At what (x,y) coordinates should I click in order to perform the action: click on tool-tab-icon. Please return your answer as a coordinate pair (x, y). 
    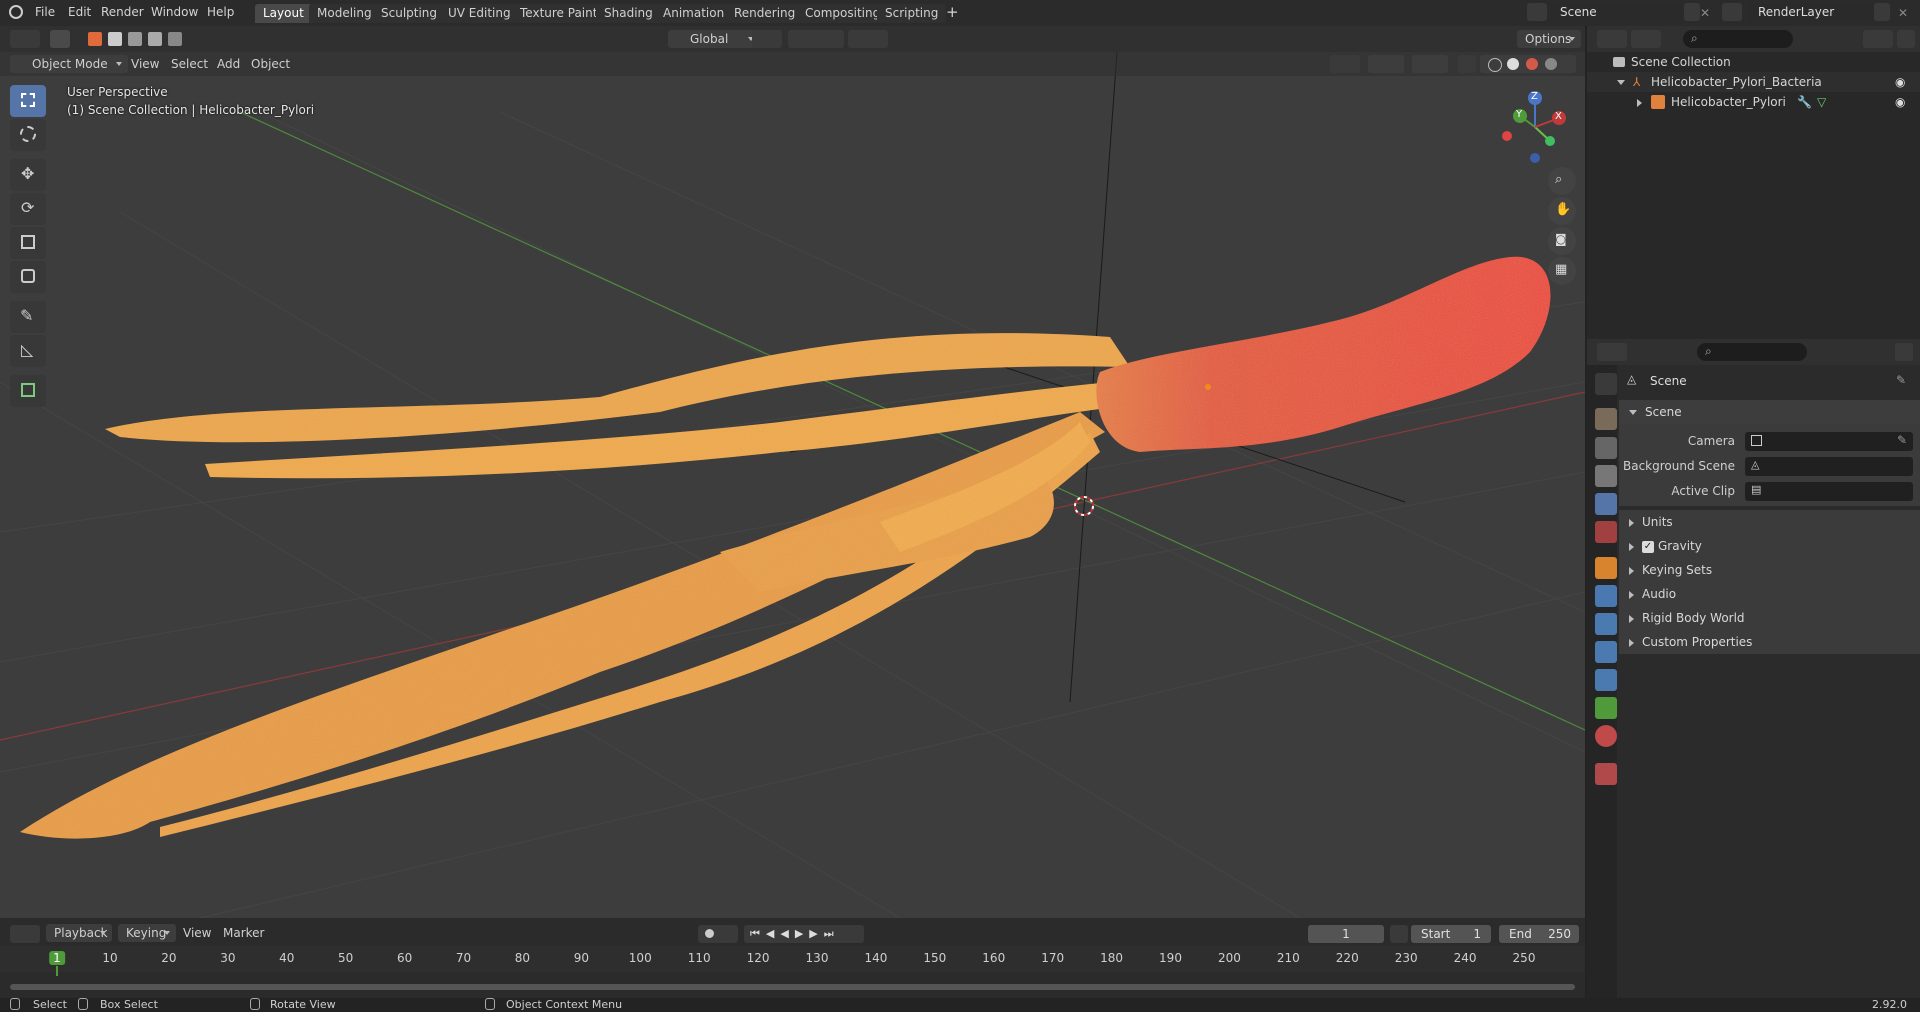
    Looking at the image, I should click on (1606, 384).